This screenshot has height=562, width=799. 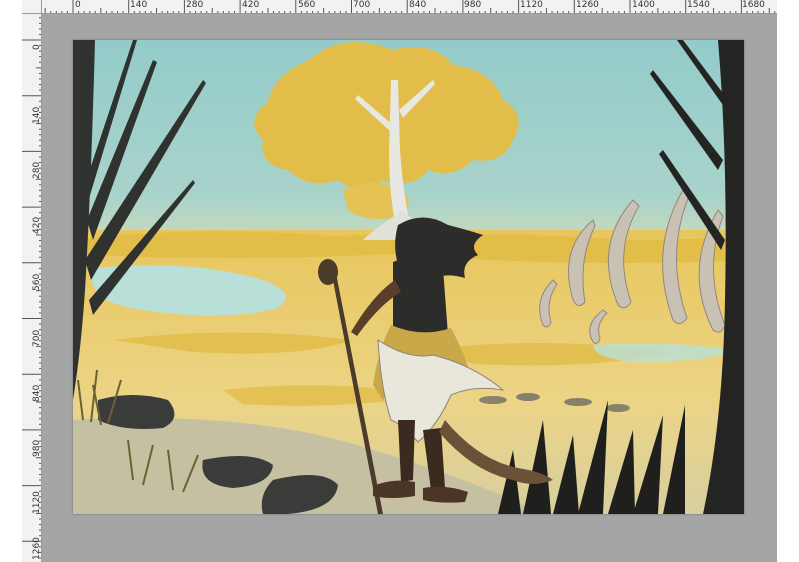 I want to click on v-ruler-label: 0, so click(x=37, y=47).